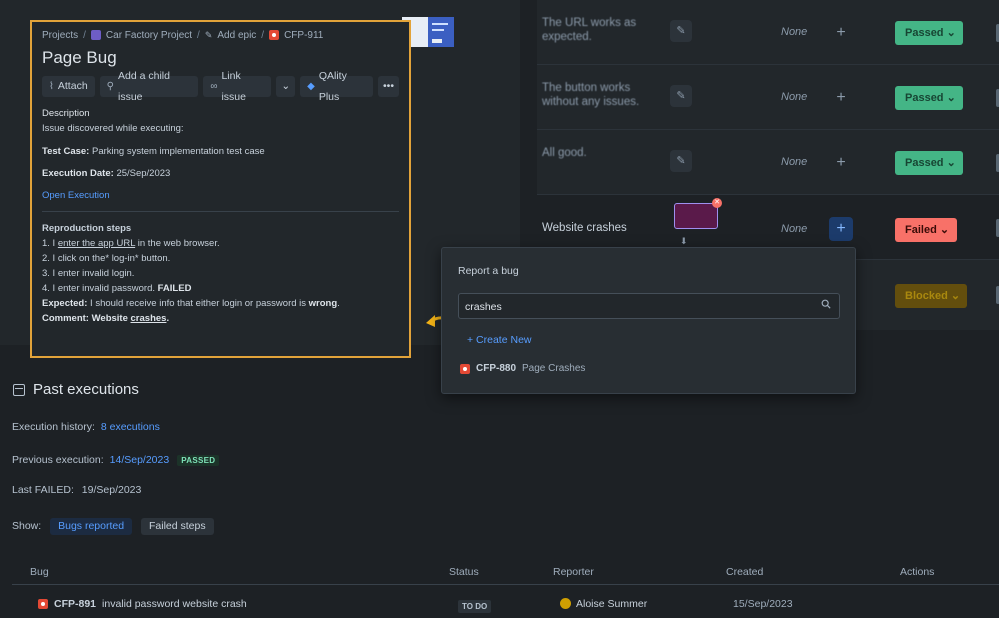  Describe the element at coordinates (717, 203) in the screenshot. I see `close-icon: ✕` at that location.